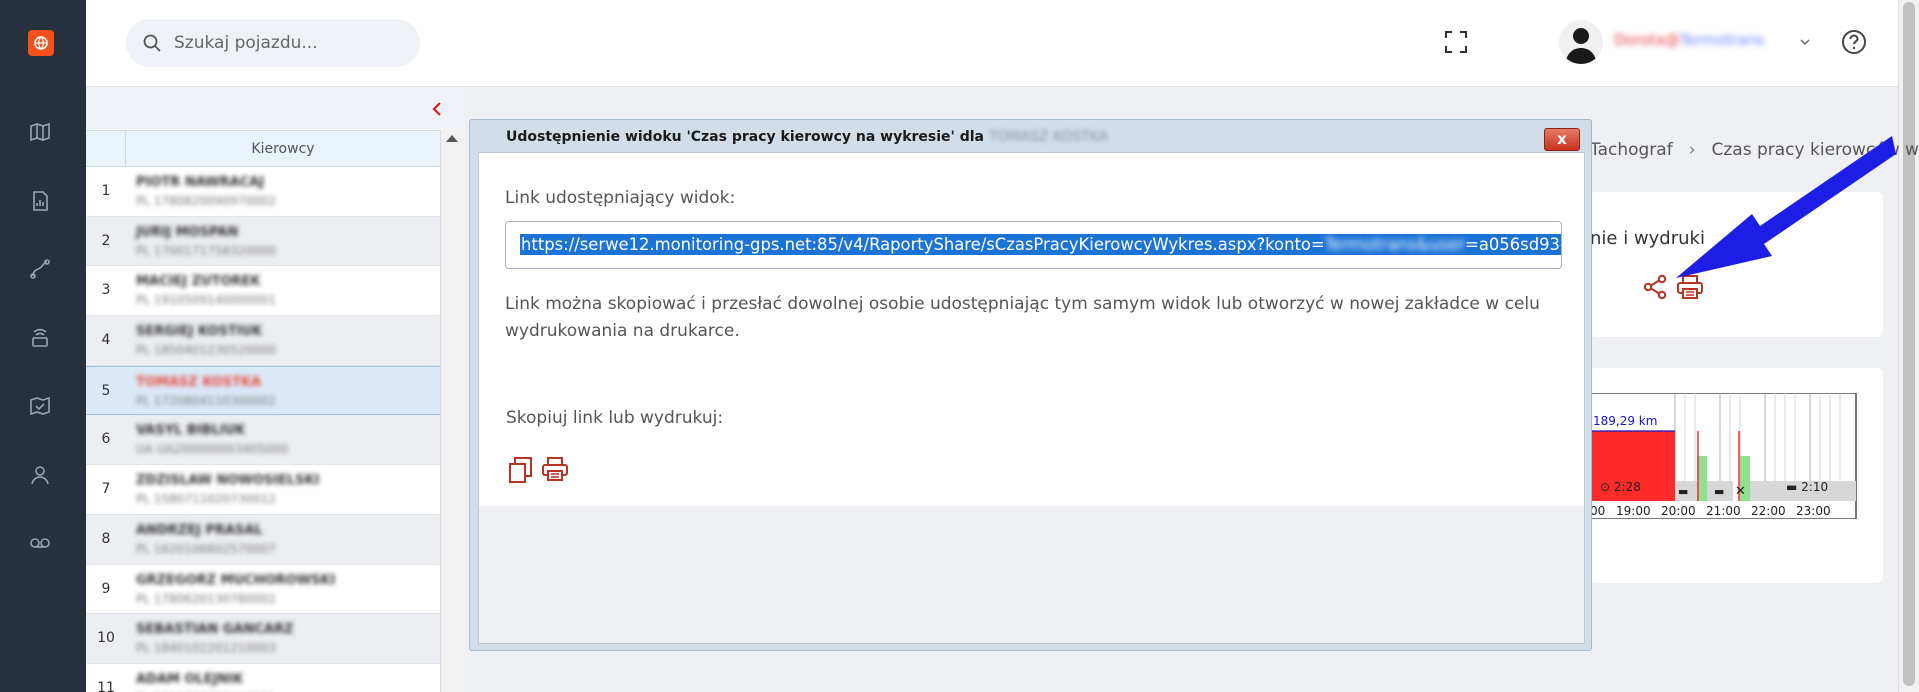  I want to click on driver-name: TOMASZ KOSTKA, so click(199, 382).